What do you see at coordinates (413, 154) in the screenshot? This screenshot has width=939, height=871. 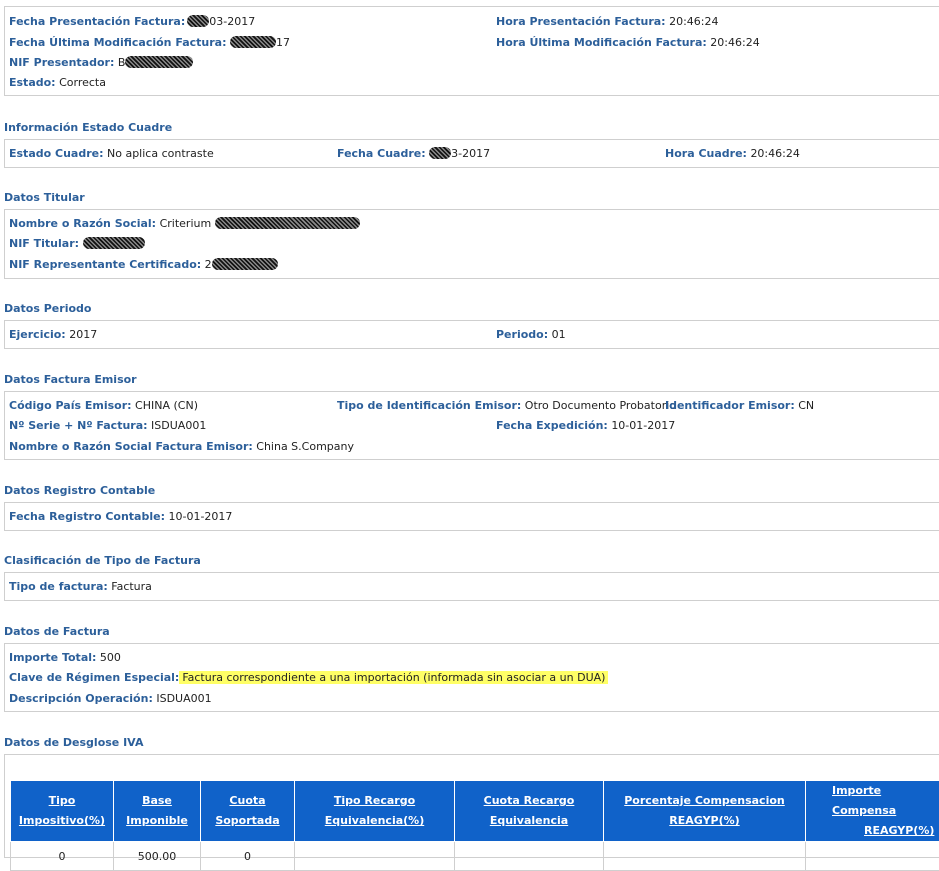 I see `fecha-cuadre: Fecha Cuadre: 3-2017` at bounding box center [413, 154].